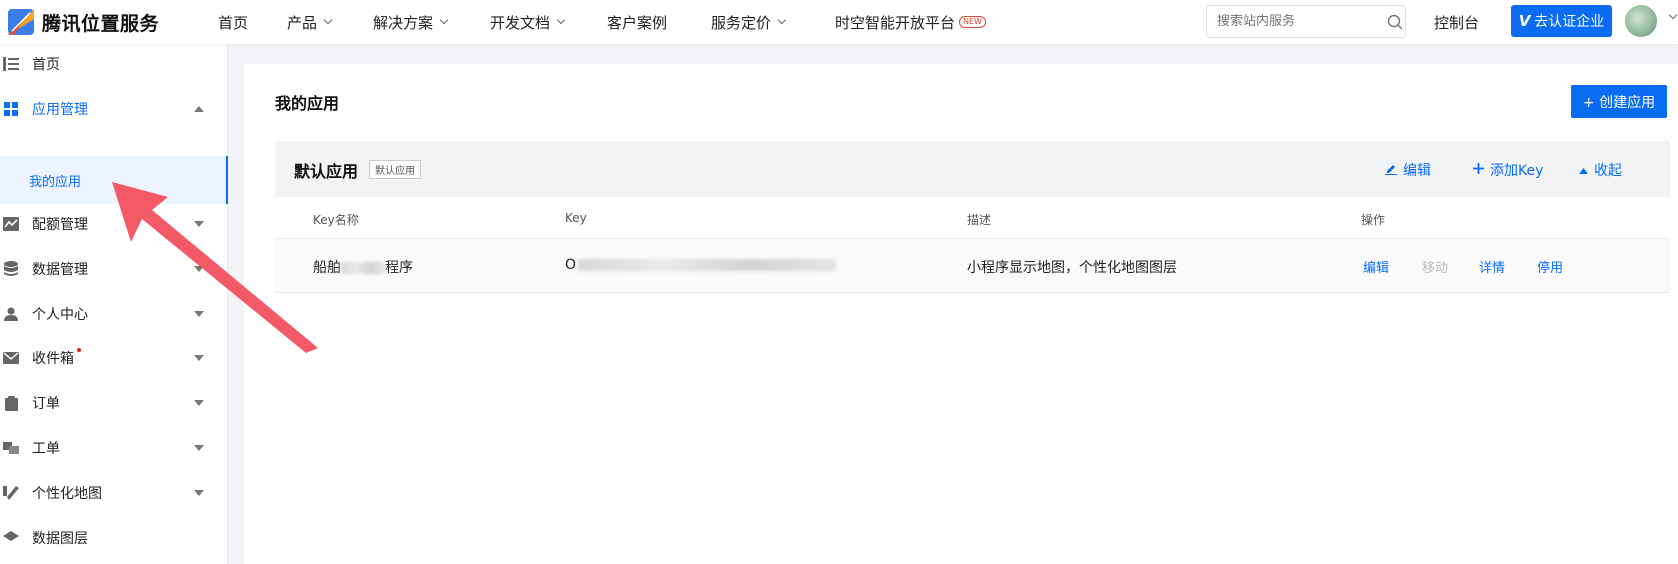 The width and height of the screenshot is (1678, 564). Describe the element at coordinates (46, 404) in the screenshot. I see `sidebar-item-label: 订单` at that location.